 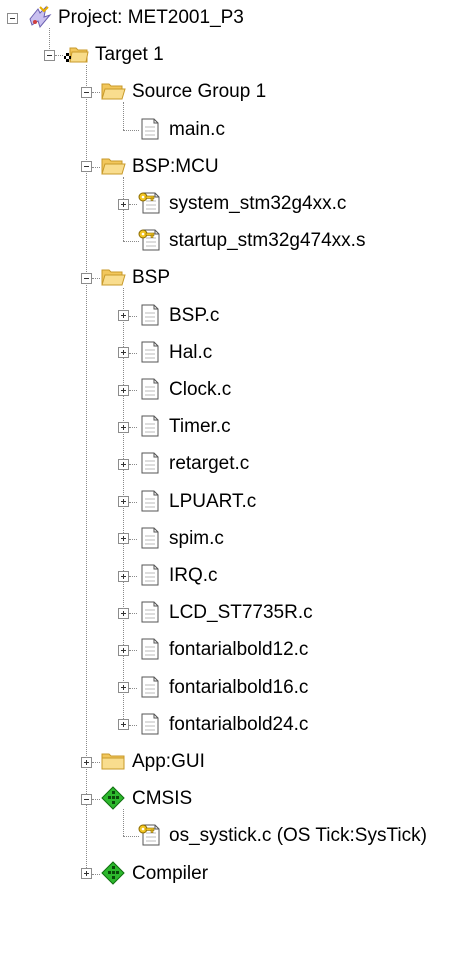 What do you see at coordinates (193, 576) in the screenshot?
I see `tree-item-irq-c: IRQ.c` at bounding box center [193, 576].